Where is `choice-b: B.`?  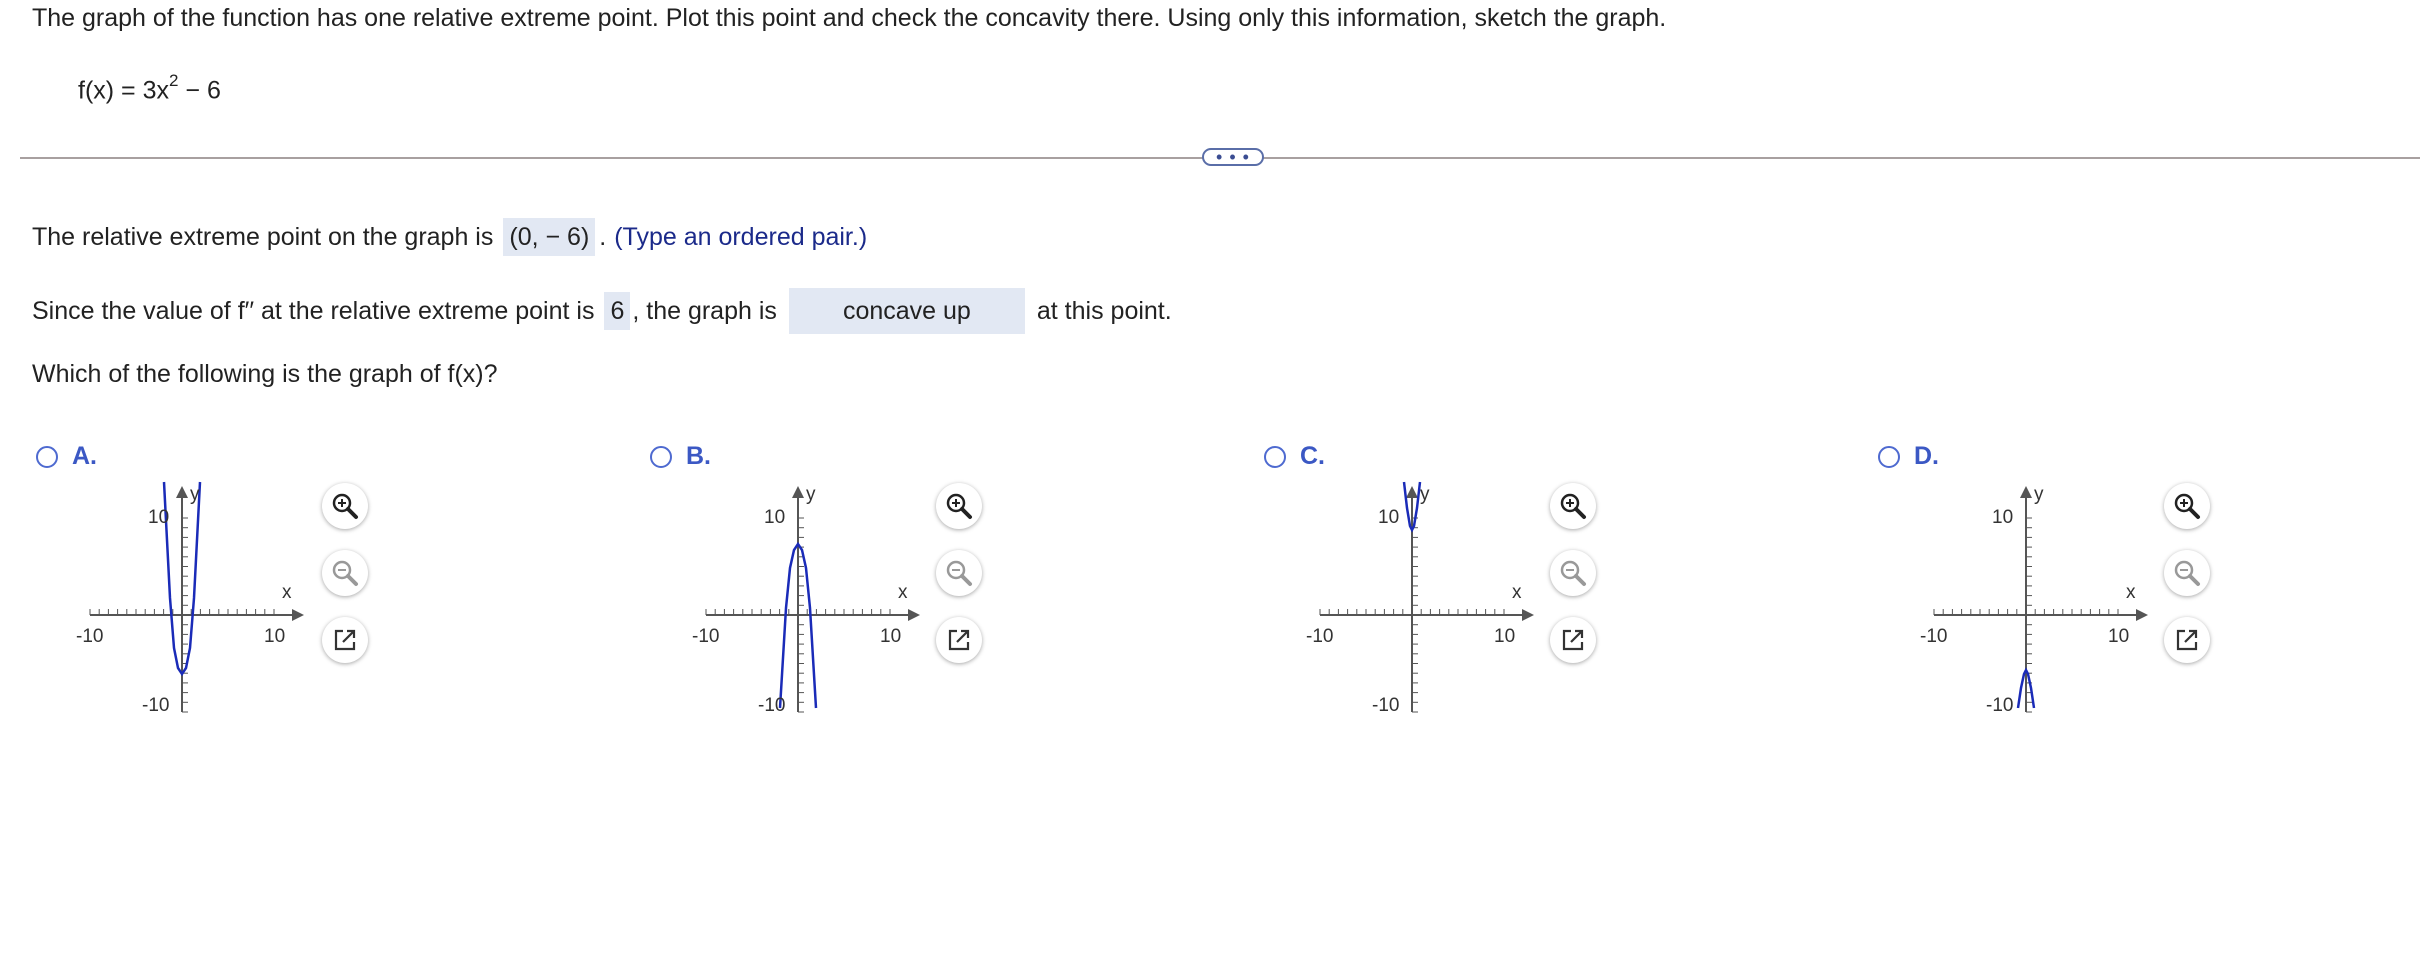 choice-b: B. is located at coordinates (680, 456).